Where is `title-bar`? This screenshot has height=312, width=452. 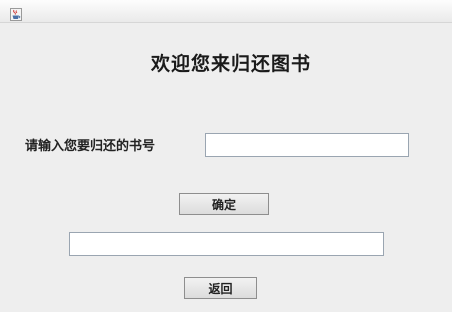
title-bar is located at coordinates (226, 11).